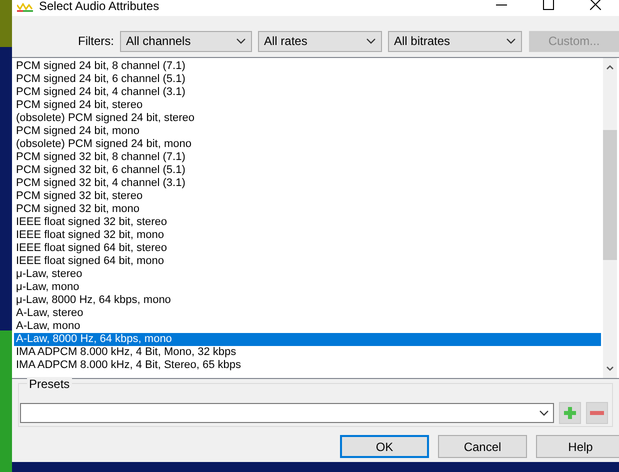 The height and width of the screenshot is (472, 619). What do you see at coordinates (570, 413) in the screenshot?
I see `plus-icon` at bounding box center [570, 413].